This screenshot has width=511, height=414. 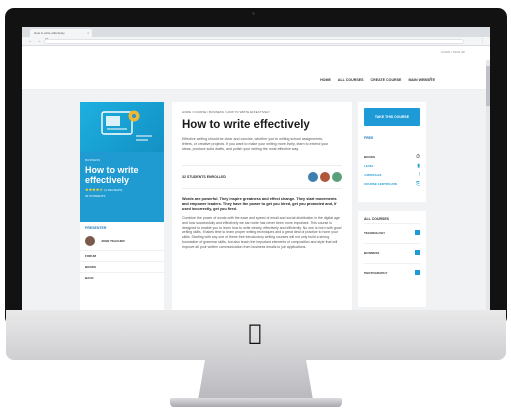 I want to click on course-links: FORUM BOOKS BACK, so click(x=122, y=266).